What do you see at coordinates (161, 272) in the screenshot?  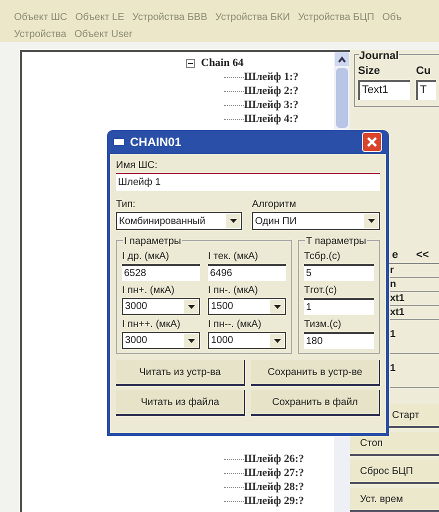 I see `text-field: 6528` at bounding box center [161, 272].